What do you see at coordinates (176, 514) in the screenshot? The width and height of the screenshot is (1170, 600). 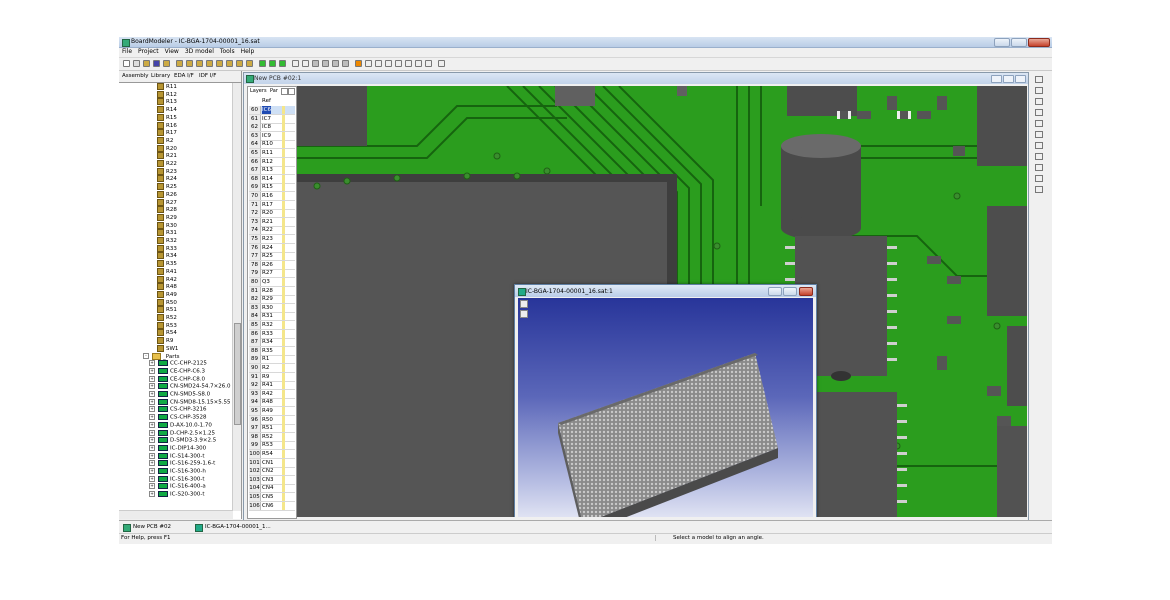 I see `tree-horizontal-scrollbar` at bounding box center [176, 514].